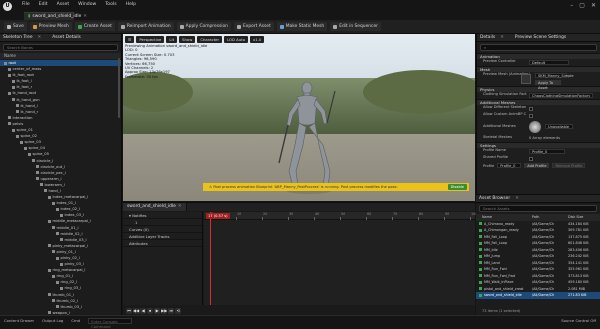  Describe the element at coordinates (130, 39) in the screenshot. I see `viewport-menu-button: ☰` at that location.